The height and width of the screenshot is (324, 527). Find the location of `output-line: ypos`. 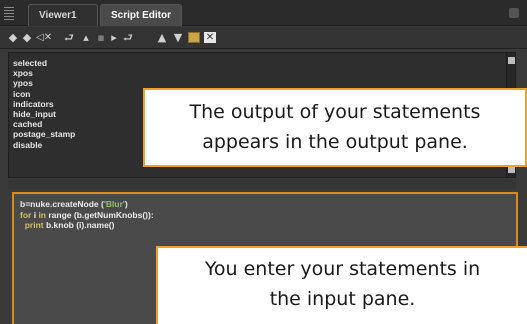

output-line: ypos is located at coordinates (23, 83).